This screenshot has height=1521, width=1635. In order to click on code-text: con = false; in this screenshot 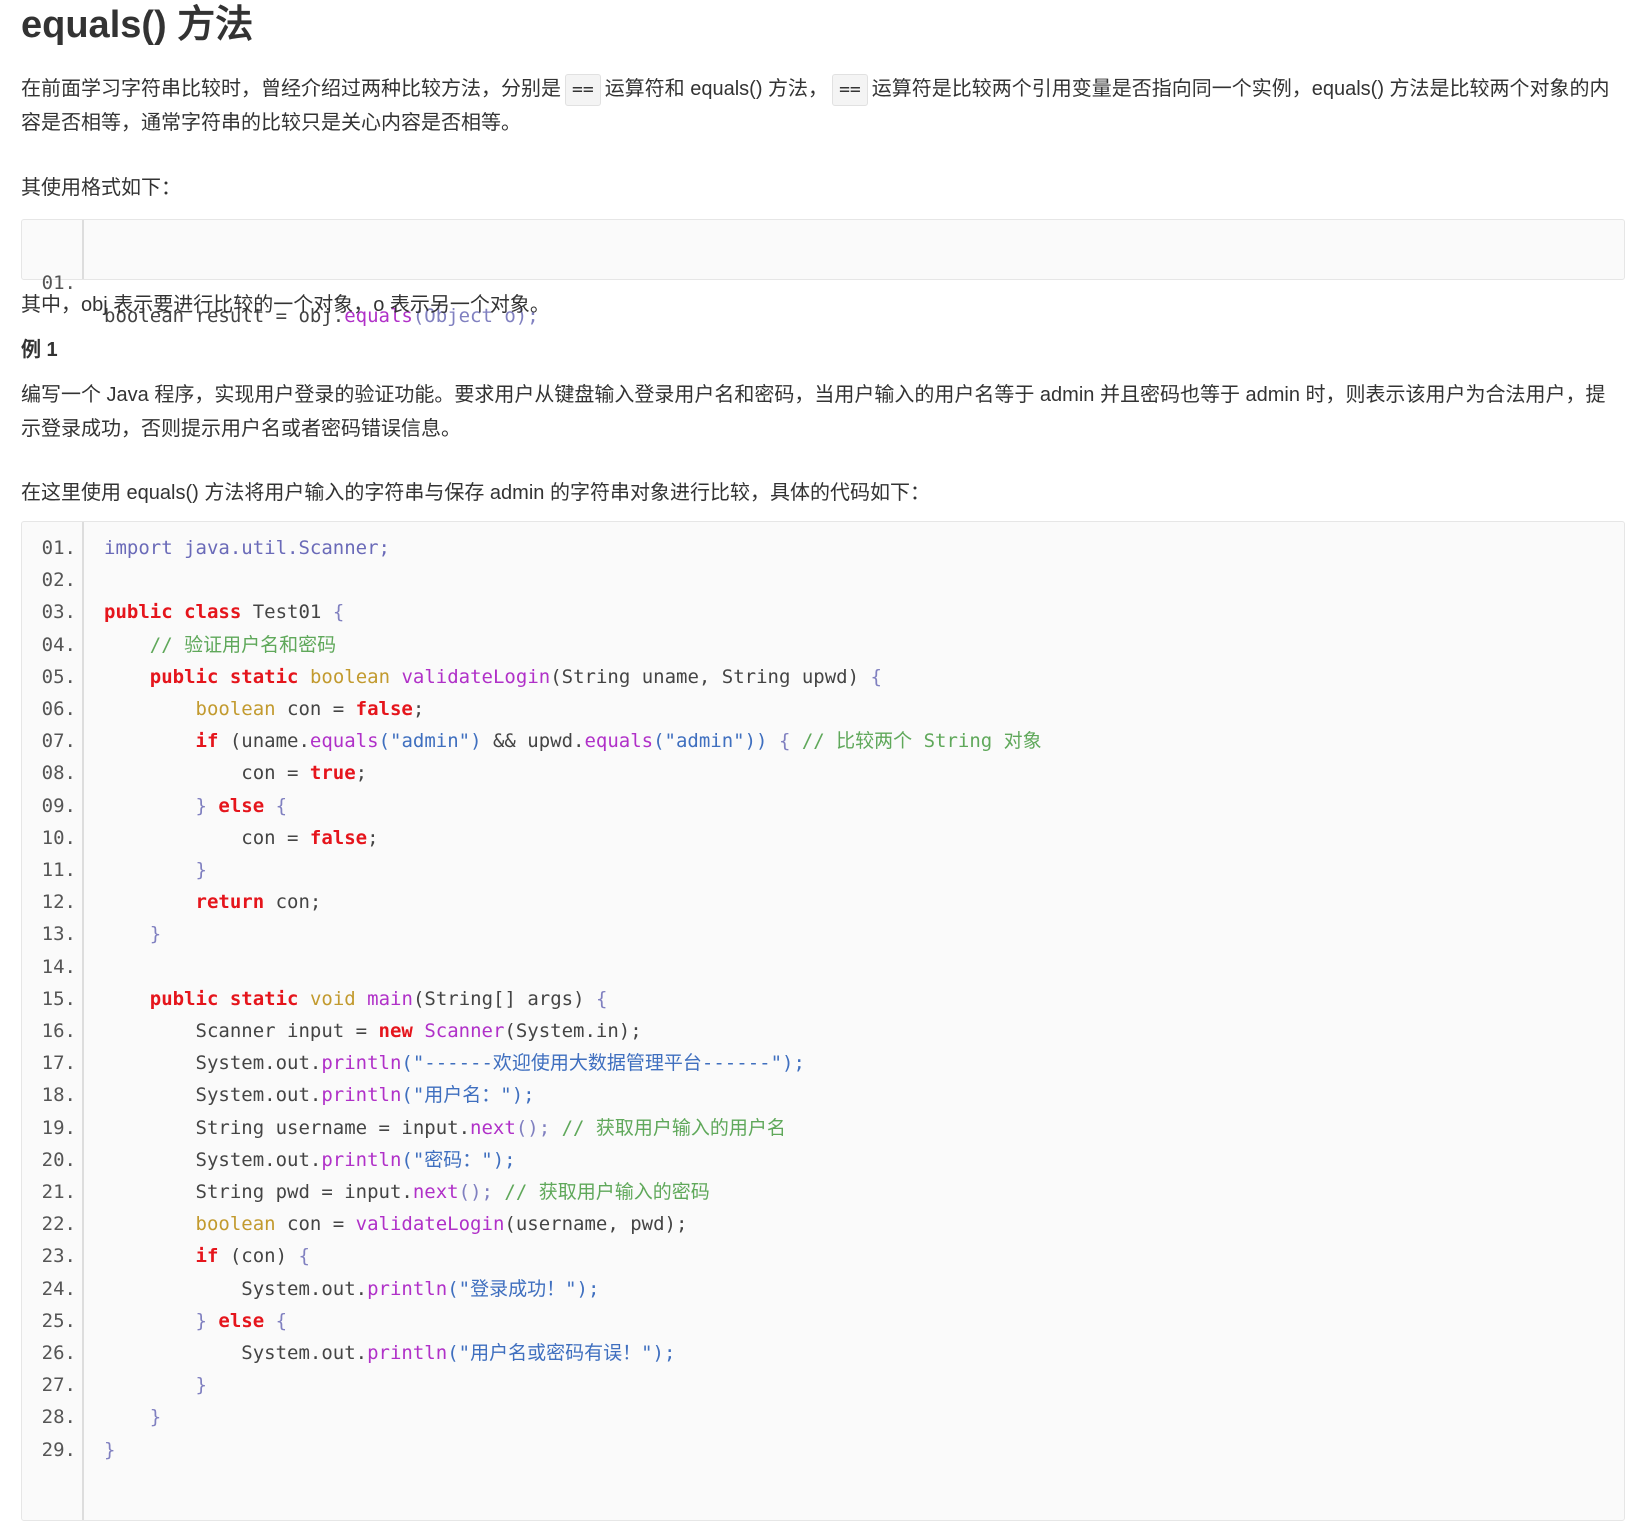, I will do `click(241, 838)`.